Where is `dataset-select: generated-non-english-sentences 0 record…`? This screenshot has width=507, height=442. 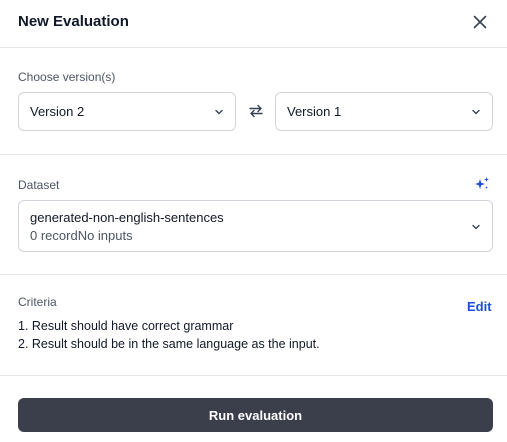
dataset-select: generated-non-english-sentences 0 record… is located at coordinates (255, 226).